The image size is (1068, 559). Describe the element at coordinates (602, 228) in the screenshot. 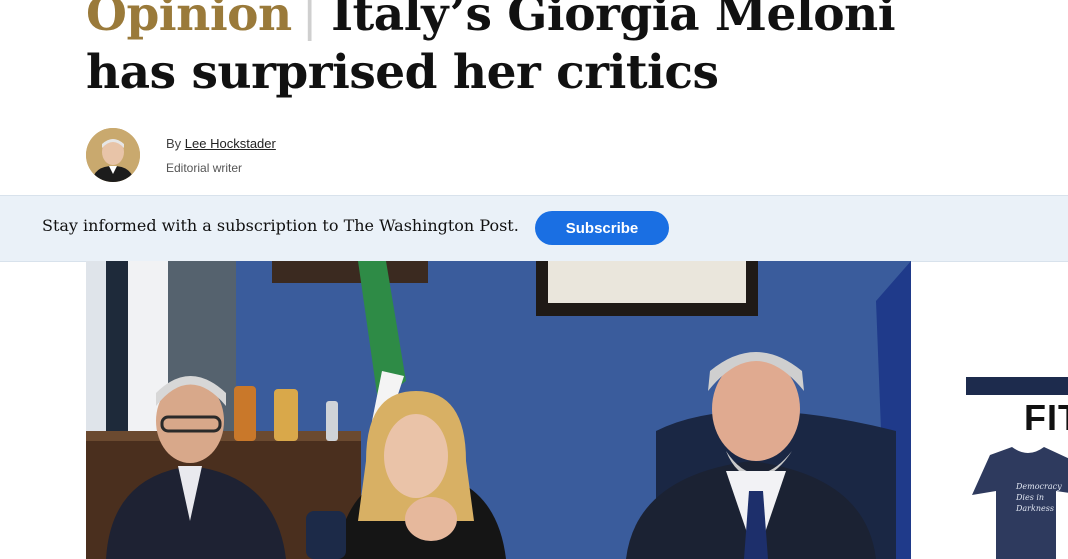

I see `subscribe-button: Subscribe` at that location.